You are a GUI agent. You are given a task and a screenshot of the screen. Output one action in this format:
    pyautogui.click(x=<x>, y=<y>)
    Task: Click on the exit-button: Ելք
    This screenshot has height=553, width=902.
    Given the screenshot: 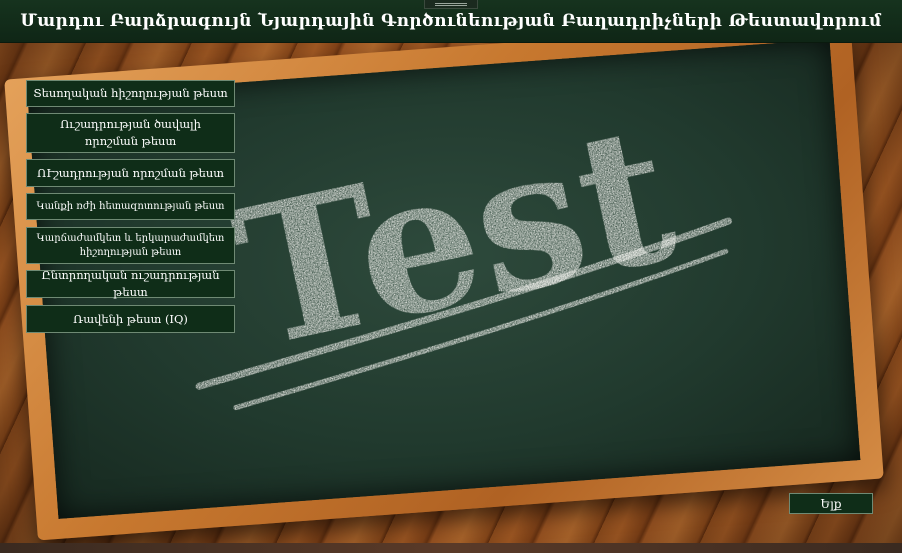 What is the action you would take?
    pyautogui.click(x=831, y=503)
    